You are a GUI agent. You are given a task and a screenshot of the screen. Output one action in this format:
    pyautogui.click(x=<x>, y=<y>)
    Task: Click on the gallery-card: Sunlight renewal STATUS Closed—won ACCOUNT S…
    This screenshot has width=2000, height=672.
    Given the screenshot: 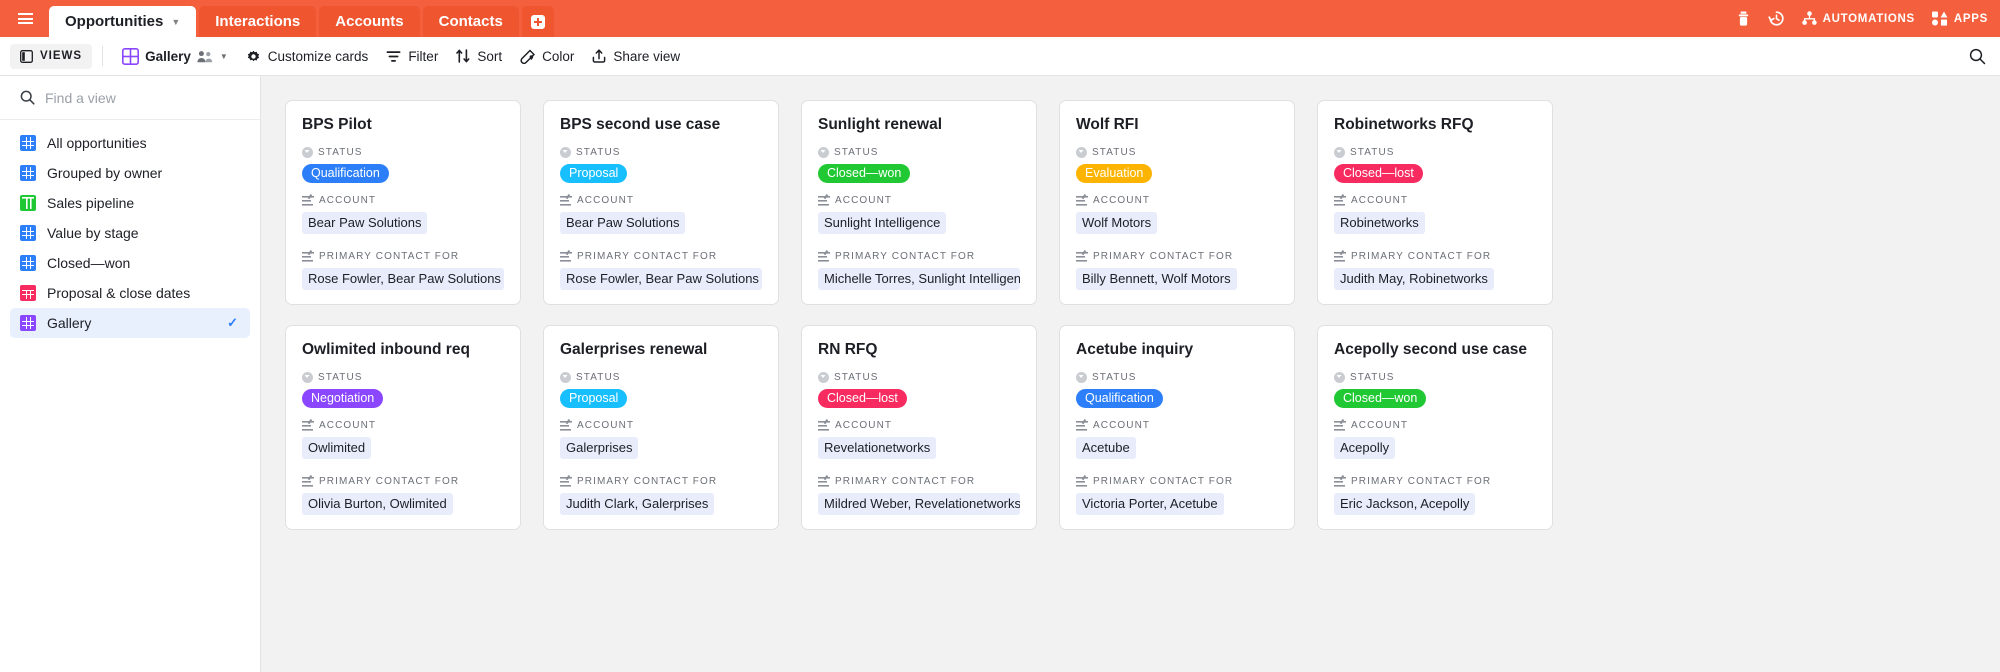 What is the action you would take?
    pyautogui.click(x=919, y=202)
    